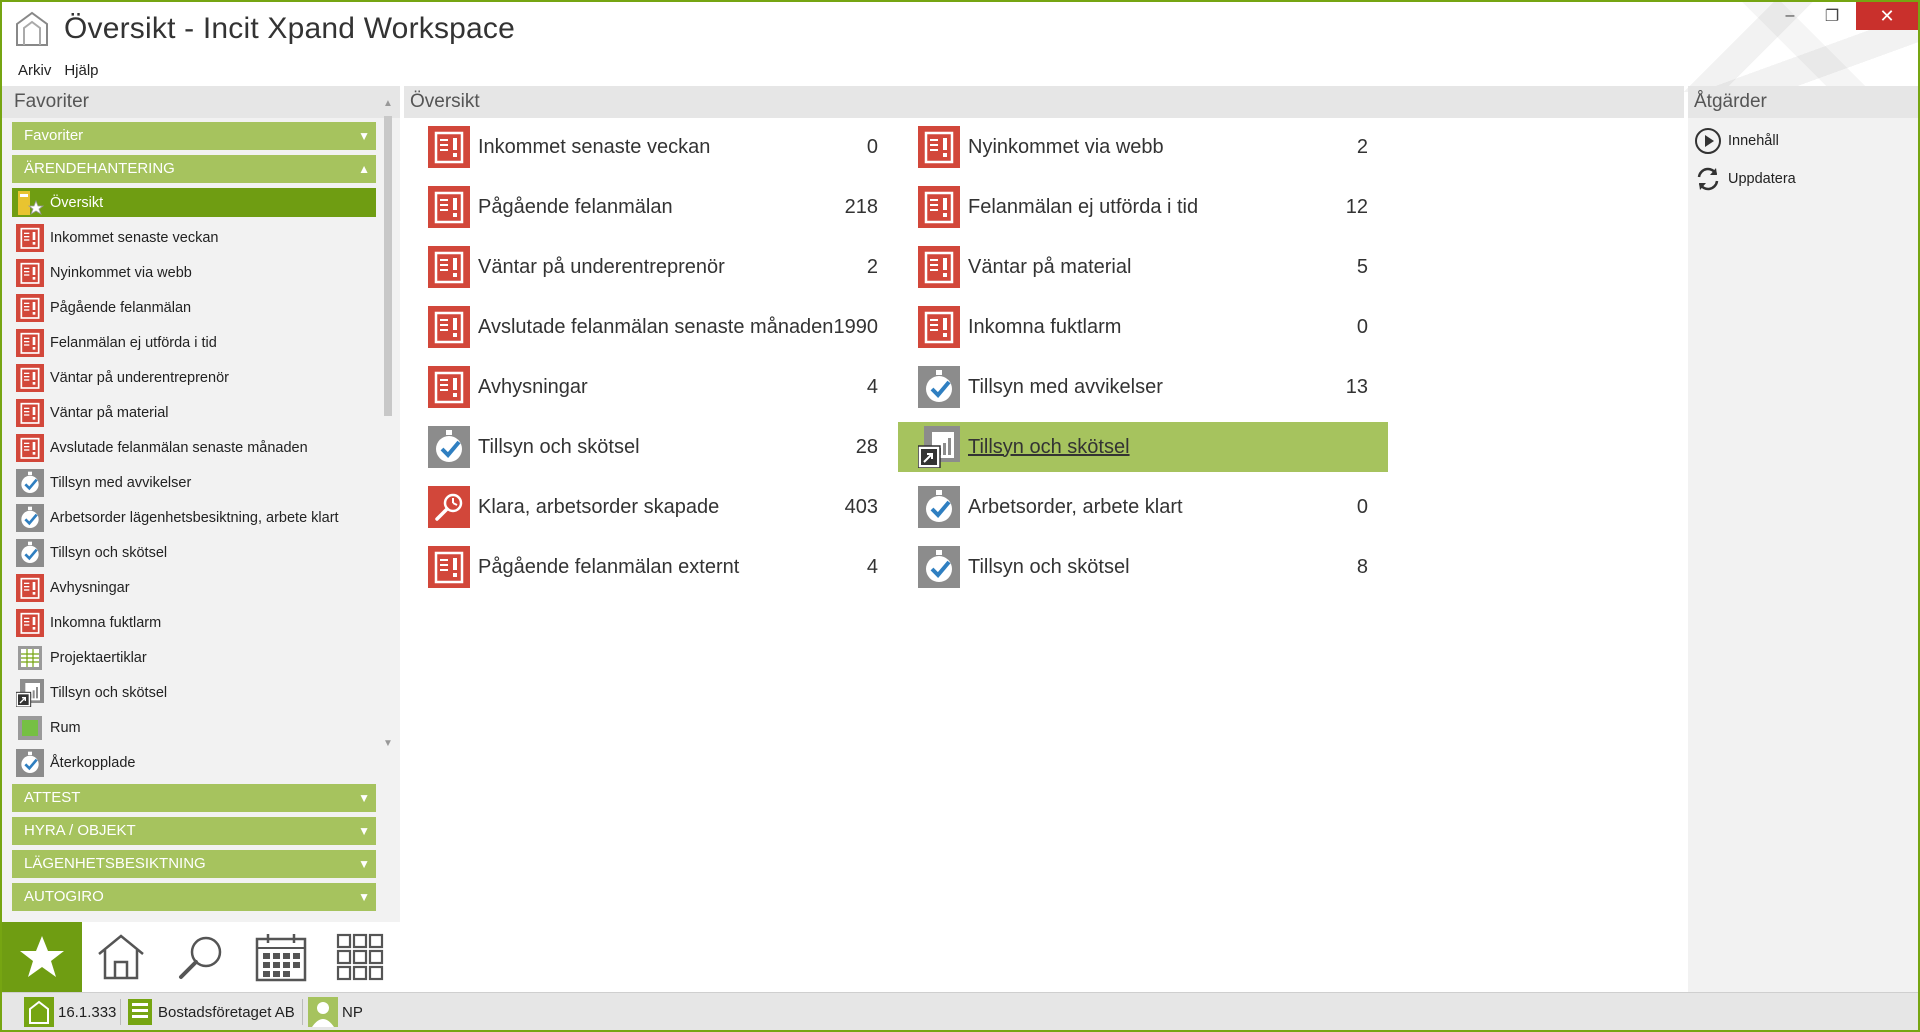 The height and width of the screenshot is (1032, 1920). Describe the element at coordinates (194, 798) in the screenshot. I see `group-header: ATTEST ▼` at that location.